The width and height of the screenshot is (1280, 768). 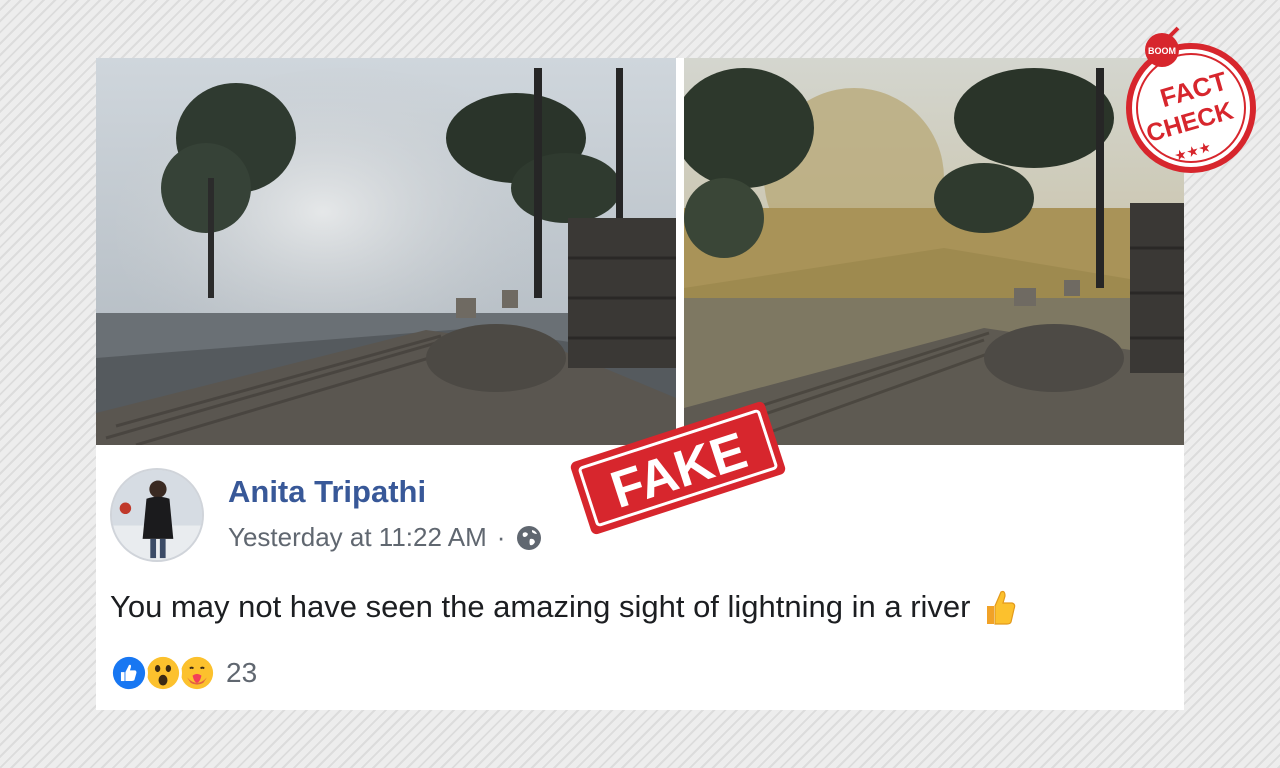 I want to click on post-meta: Yesterday at 11:22 AM ·, so click(x=385, y=537).